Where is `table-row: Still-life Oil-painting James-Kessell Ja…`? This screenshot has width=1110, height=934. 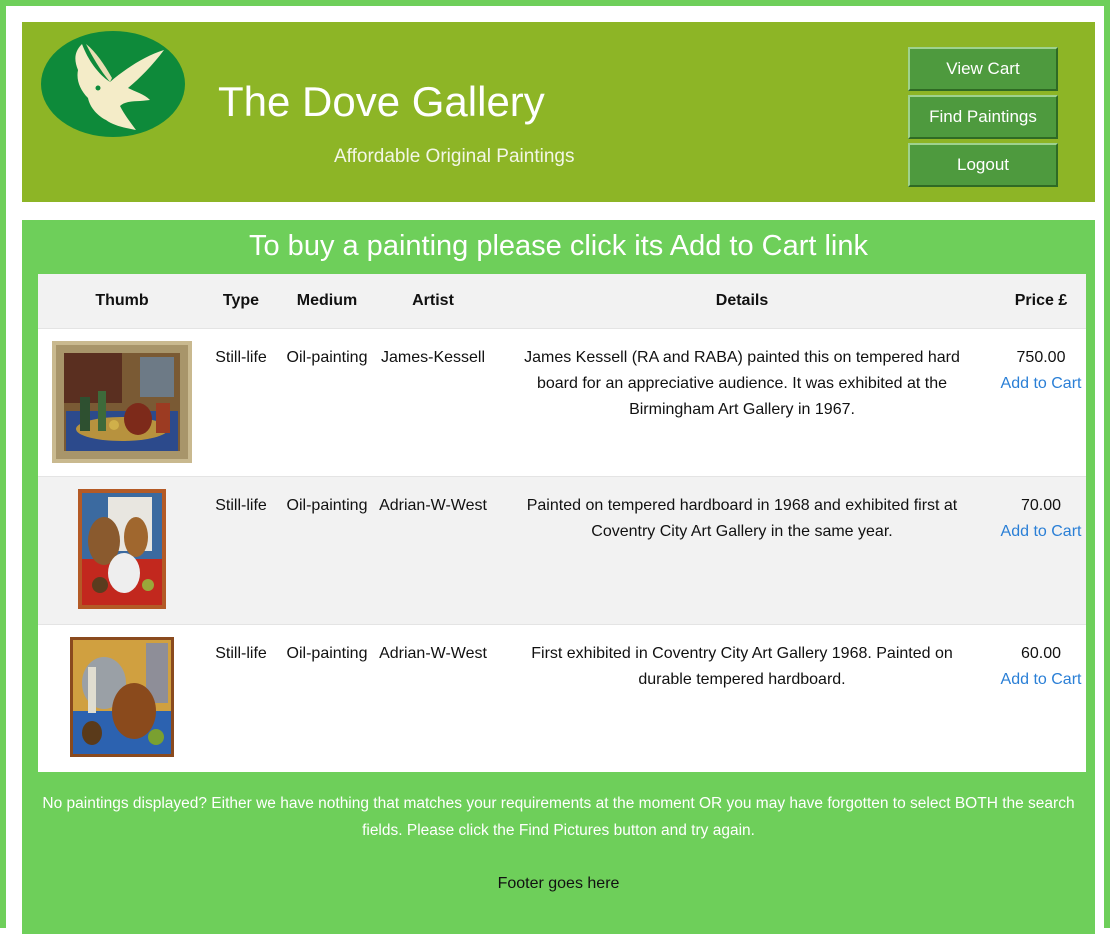
table-row: Still-life Oil-painting James-Kessell Ja… is located at coordinates (562, 402).